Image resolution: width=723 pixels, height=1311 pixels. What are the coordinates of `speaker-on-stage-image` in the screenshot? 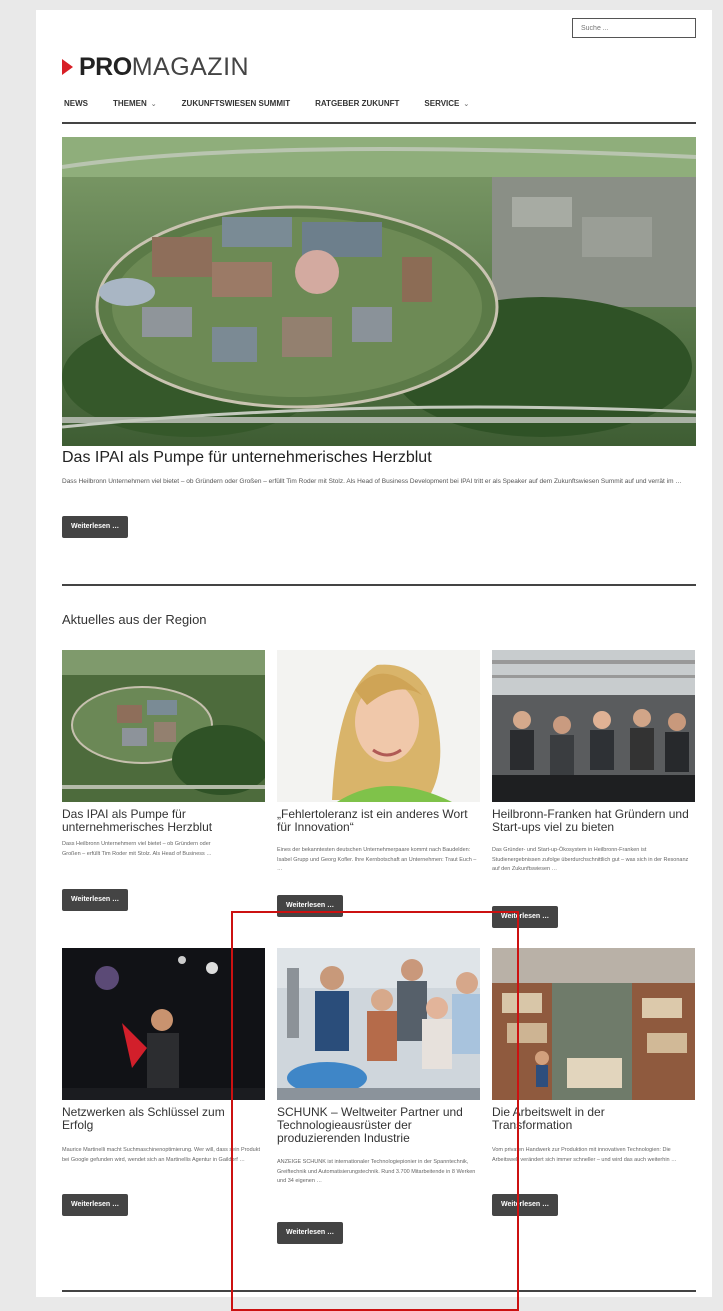 It's located at (163, 1024).